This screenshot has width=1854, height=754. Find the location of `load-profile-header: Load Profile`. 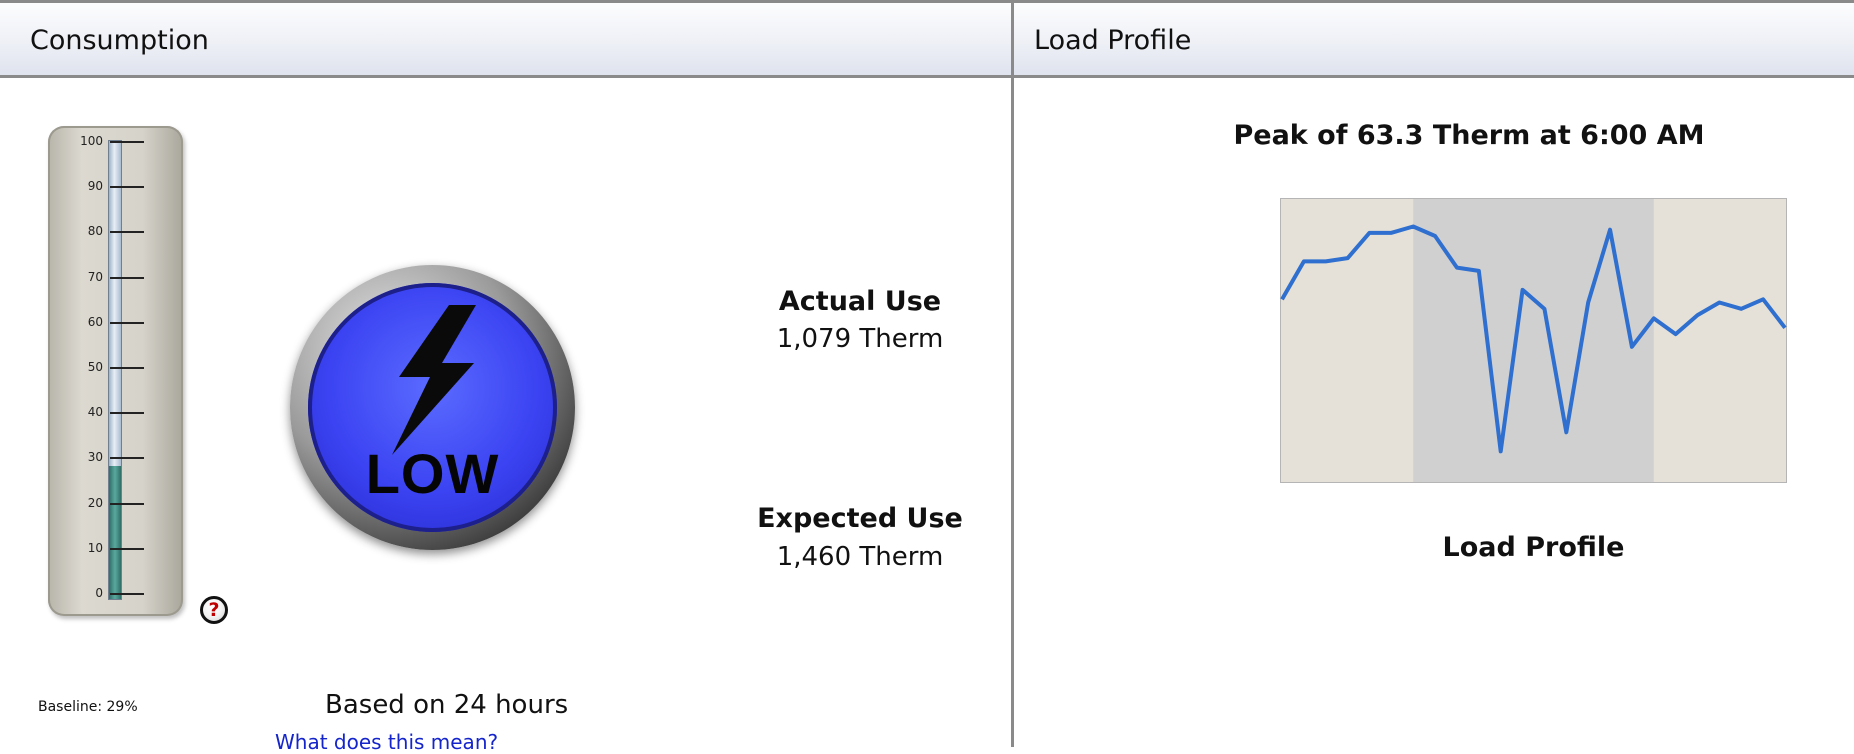

load-profile-header: Load Profile is located at coordinates (1434, 39).